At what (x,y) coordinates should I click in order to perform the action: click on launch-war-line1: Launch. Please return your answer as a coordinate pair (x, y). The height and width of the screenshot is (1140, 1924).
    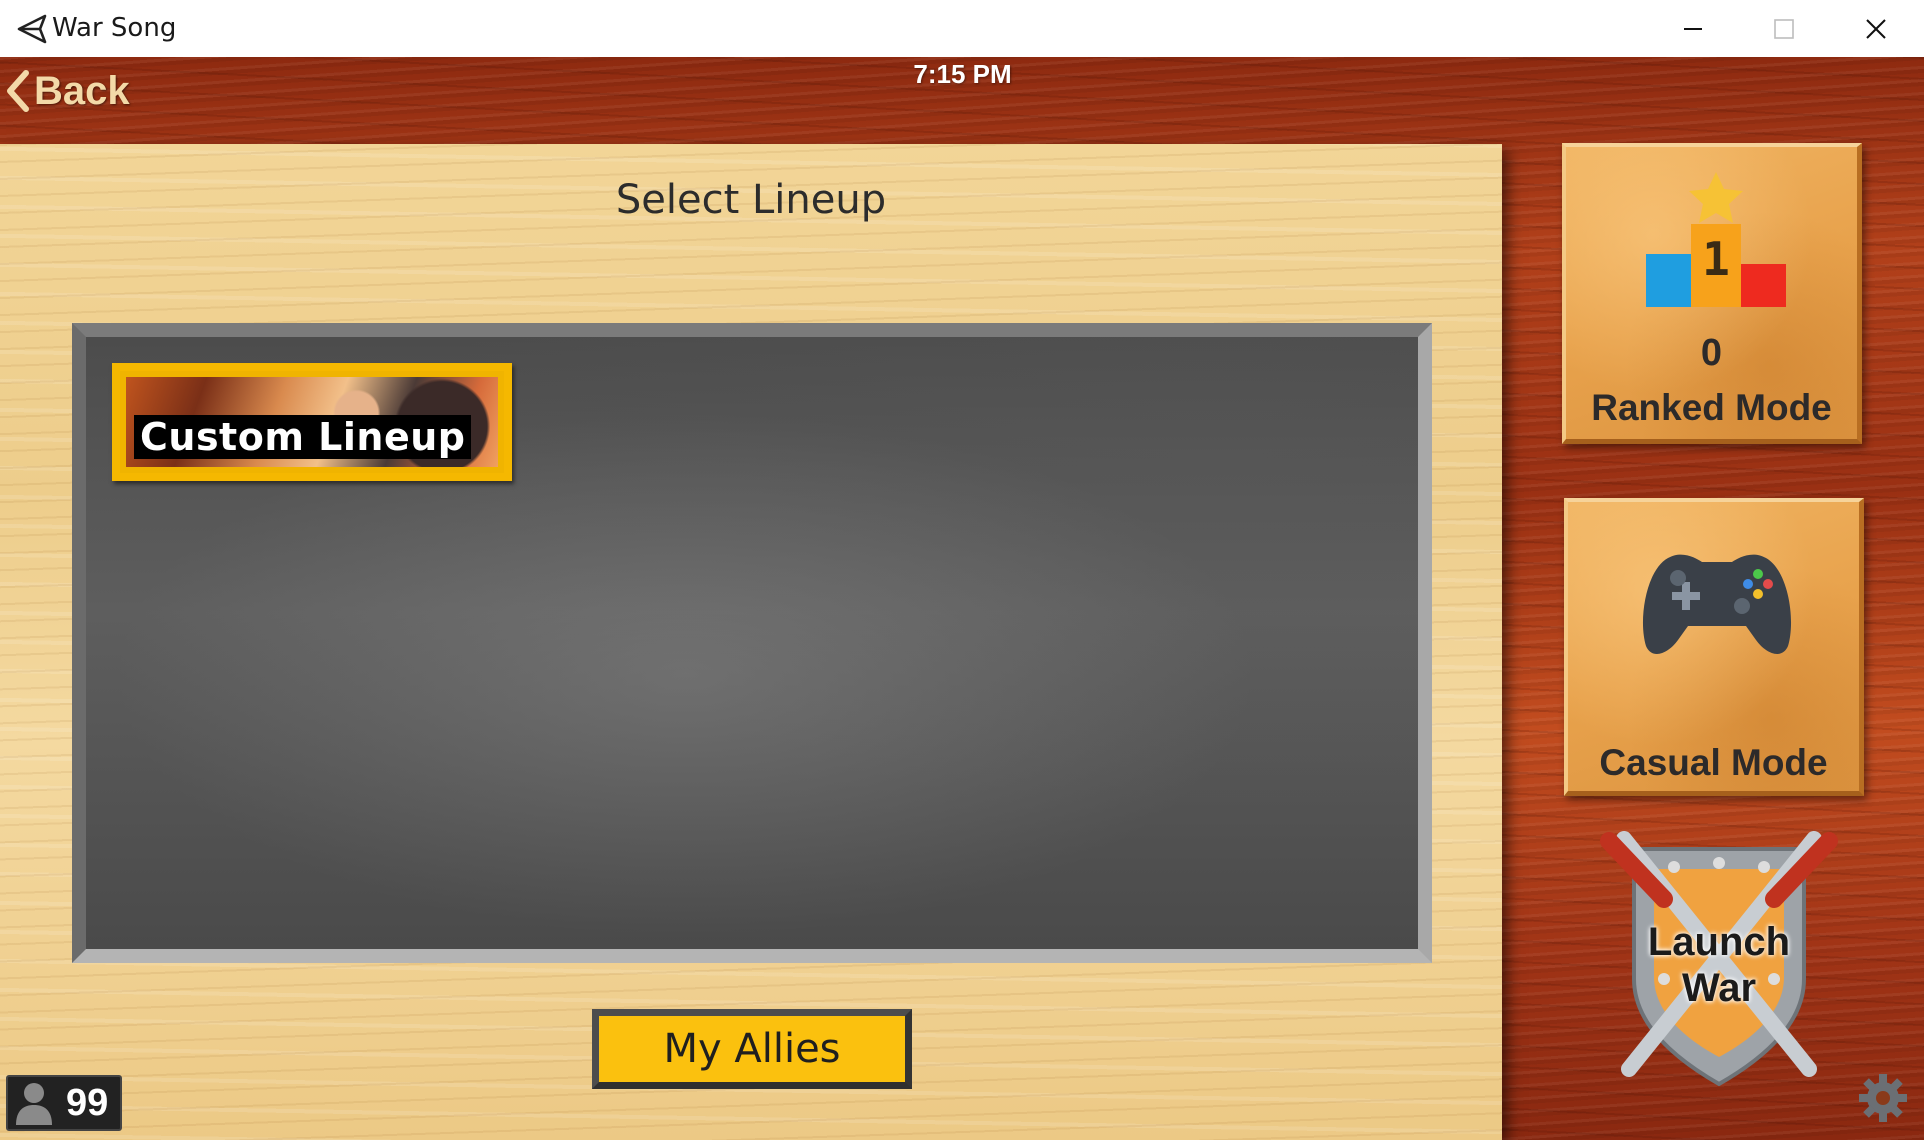
    Looking at the image, I should click on (1719, 942).